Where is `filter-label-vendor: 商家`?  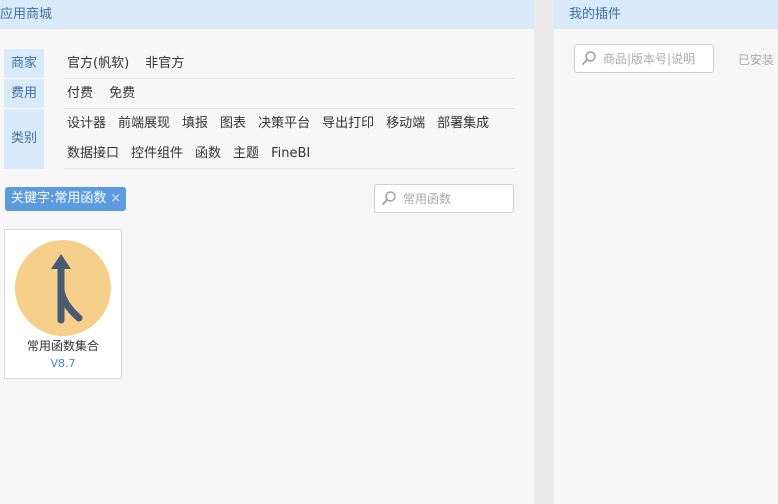 filter-label-vendor: 商家 is located at coordinates (24, 64).